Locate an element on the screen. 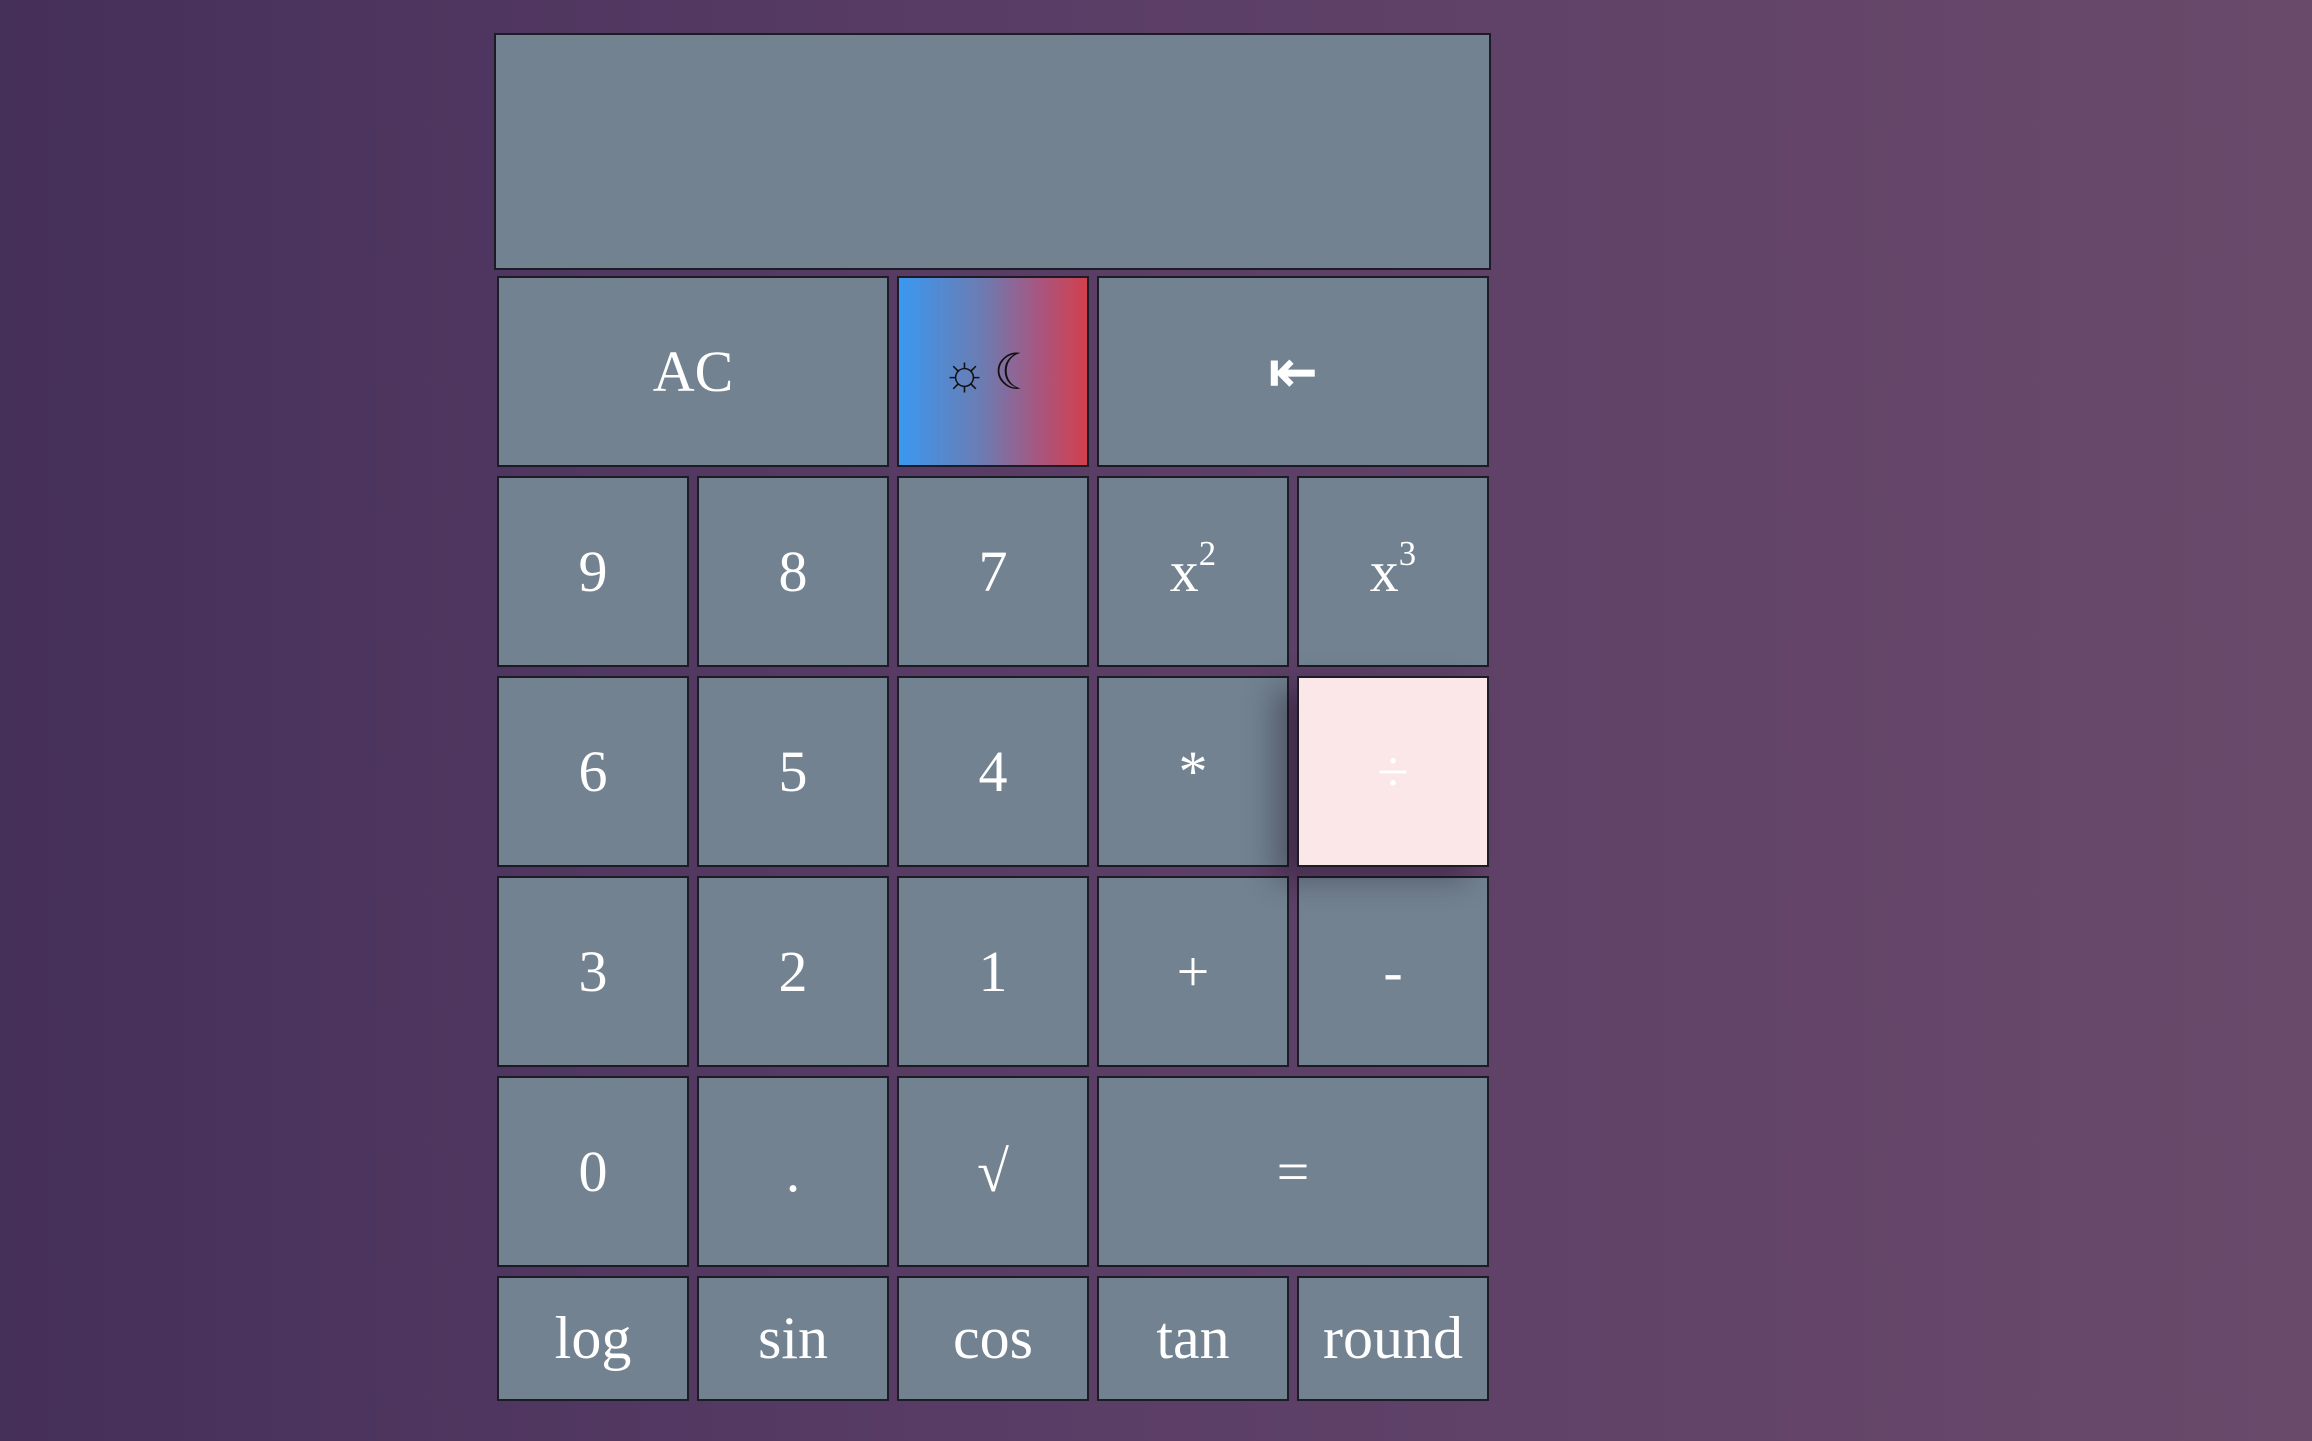 This screenshot has height=1441, width=2312. square-base: x is located at coordinates (1184, 571).